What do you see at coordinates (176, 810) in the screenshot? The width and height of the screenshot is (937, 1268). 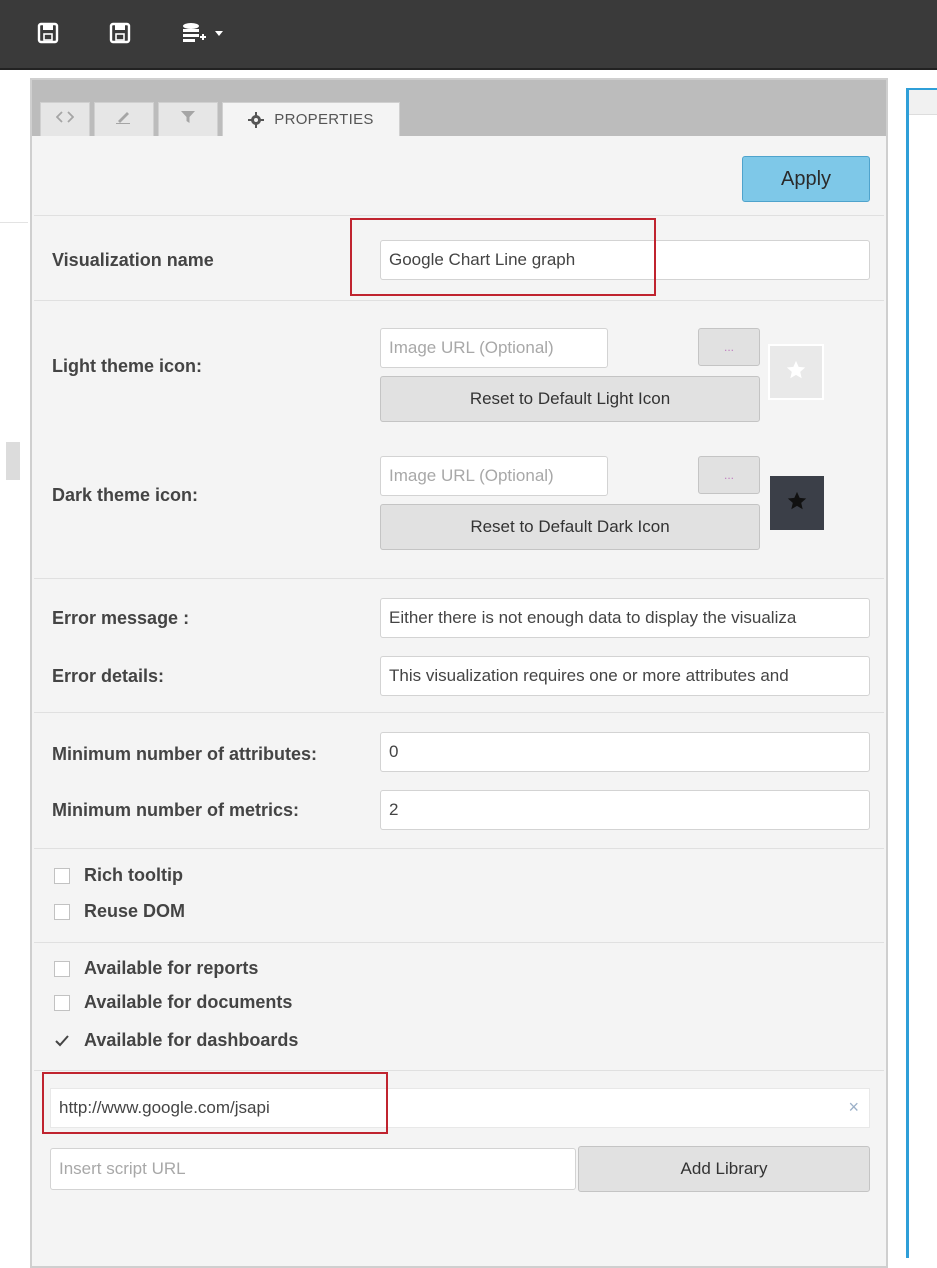 I see `min-metrics-label: Minimum number of metrics:` at bounding box center [176, 810].